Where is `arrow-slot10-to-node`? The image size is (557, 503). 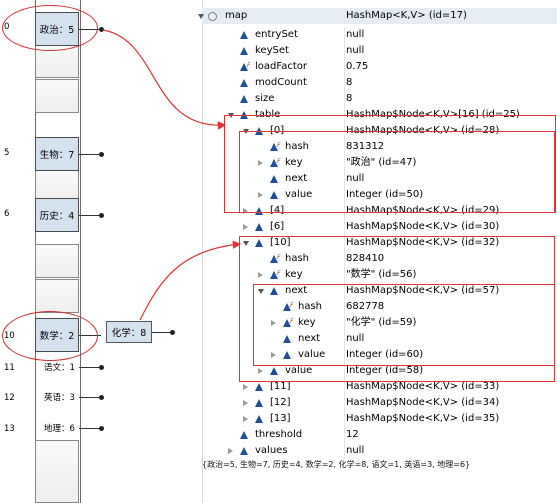
arrow-slot10-to-node is located at coordinates (190, 280).